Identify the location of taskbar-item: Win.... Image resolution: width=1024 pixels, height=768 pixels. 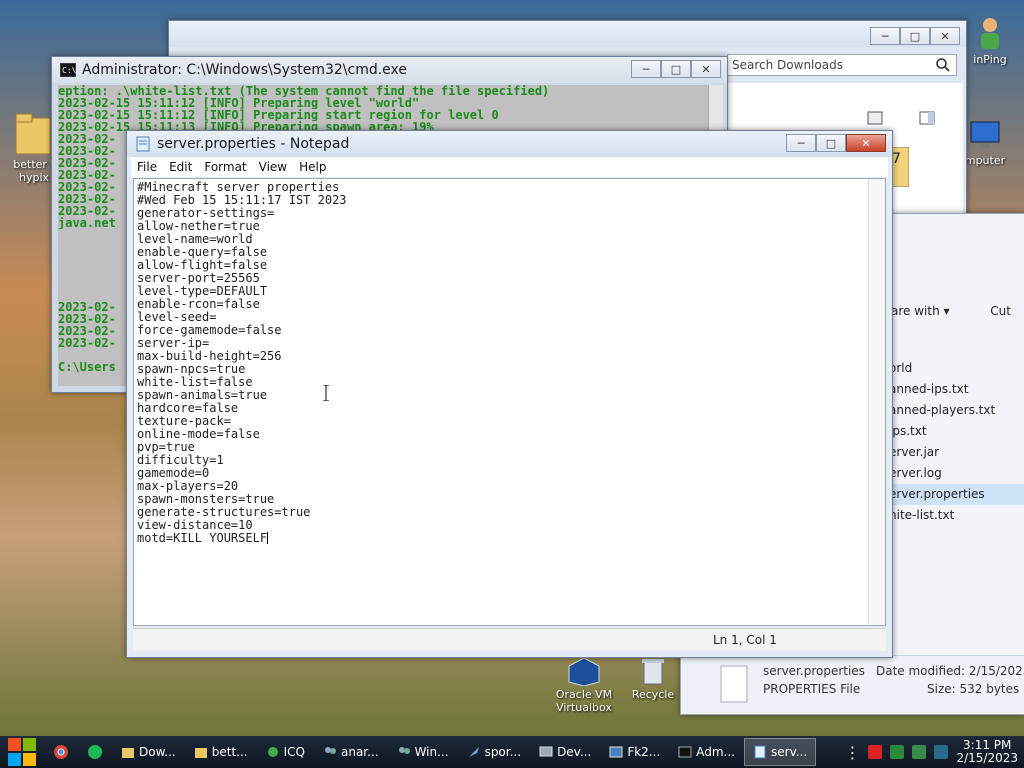
(423, 752).